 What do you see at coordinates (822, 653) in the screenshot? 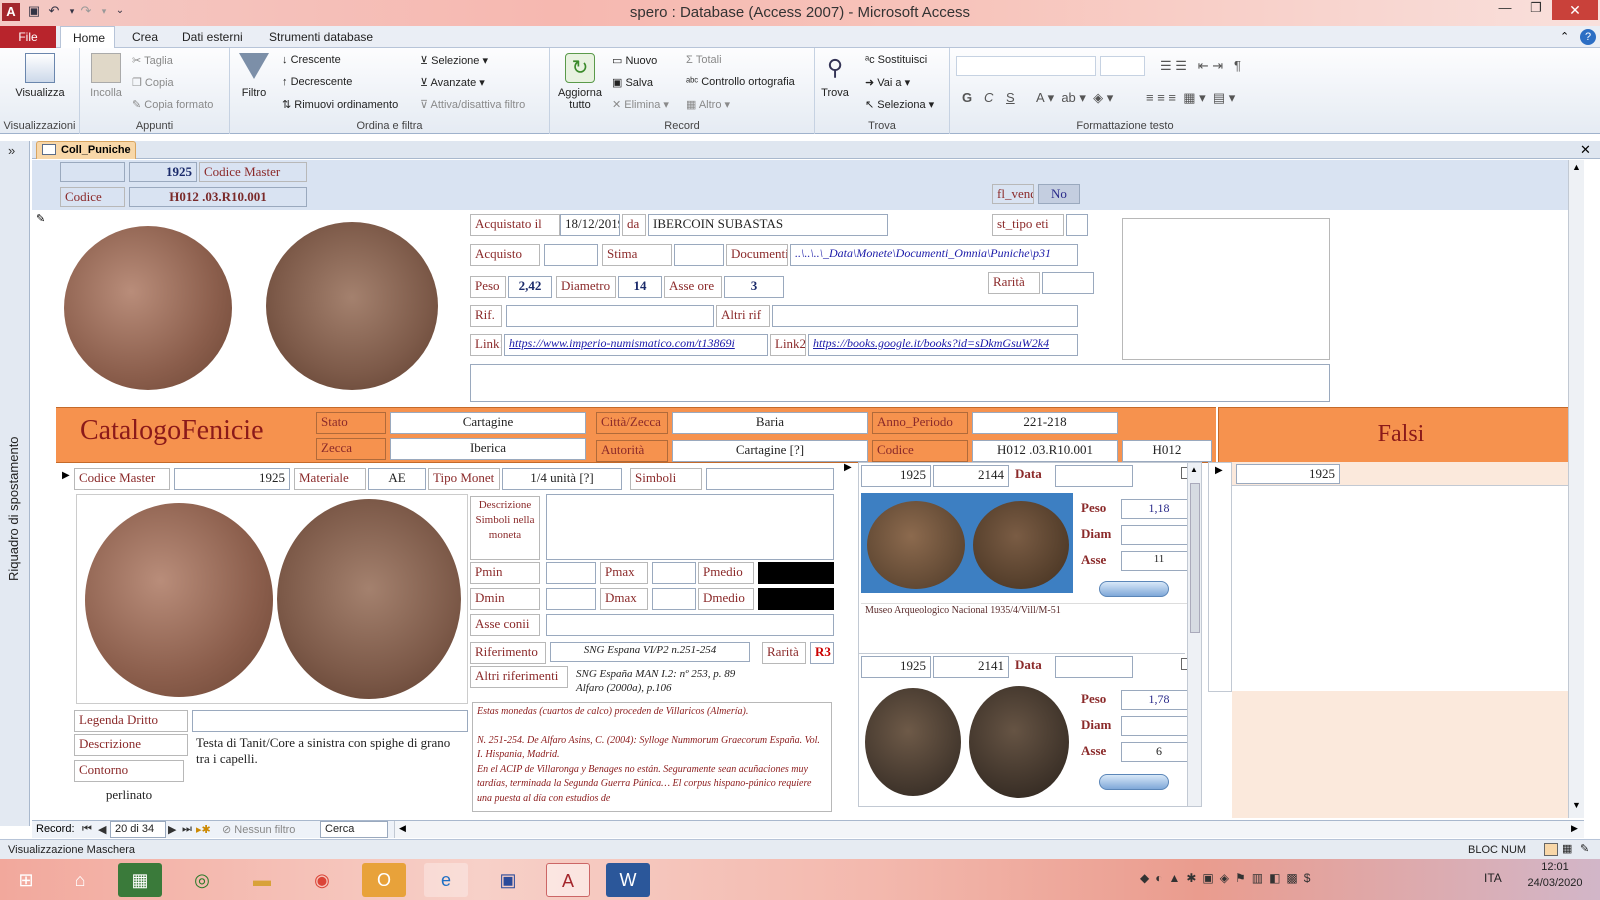
I see `detail-rarita-field: R3` at bounding box center [822, 653].